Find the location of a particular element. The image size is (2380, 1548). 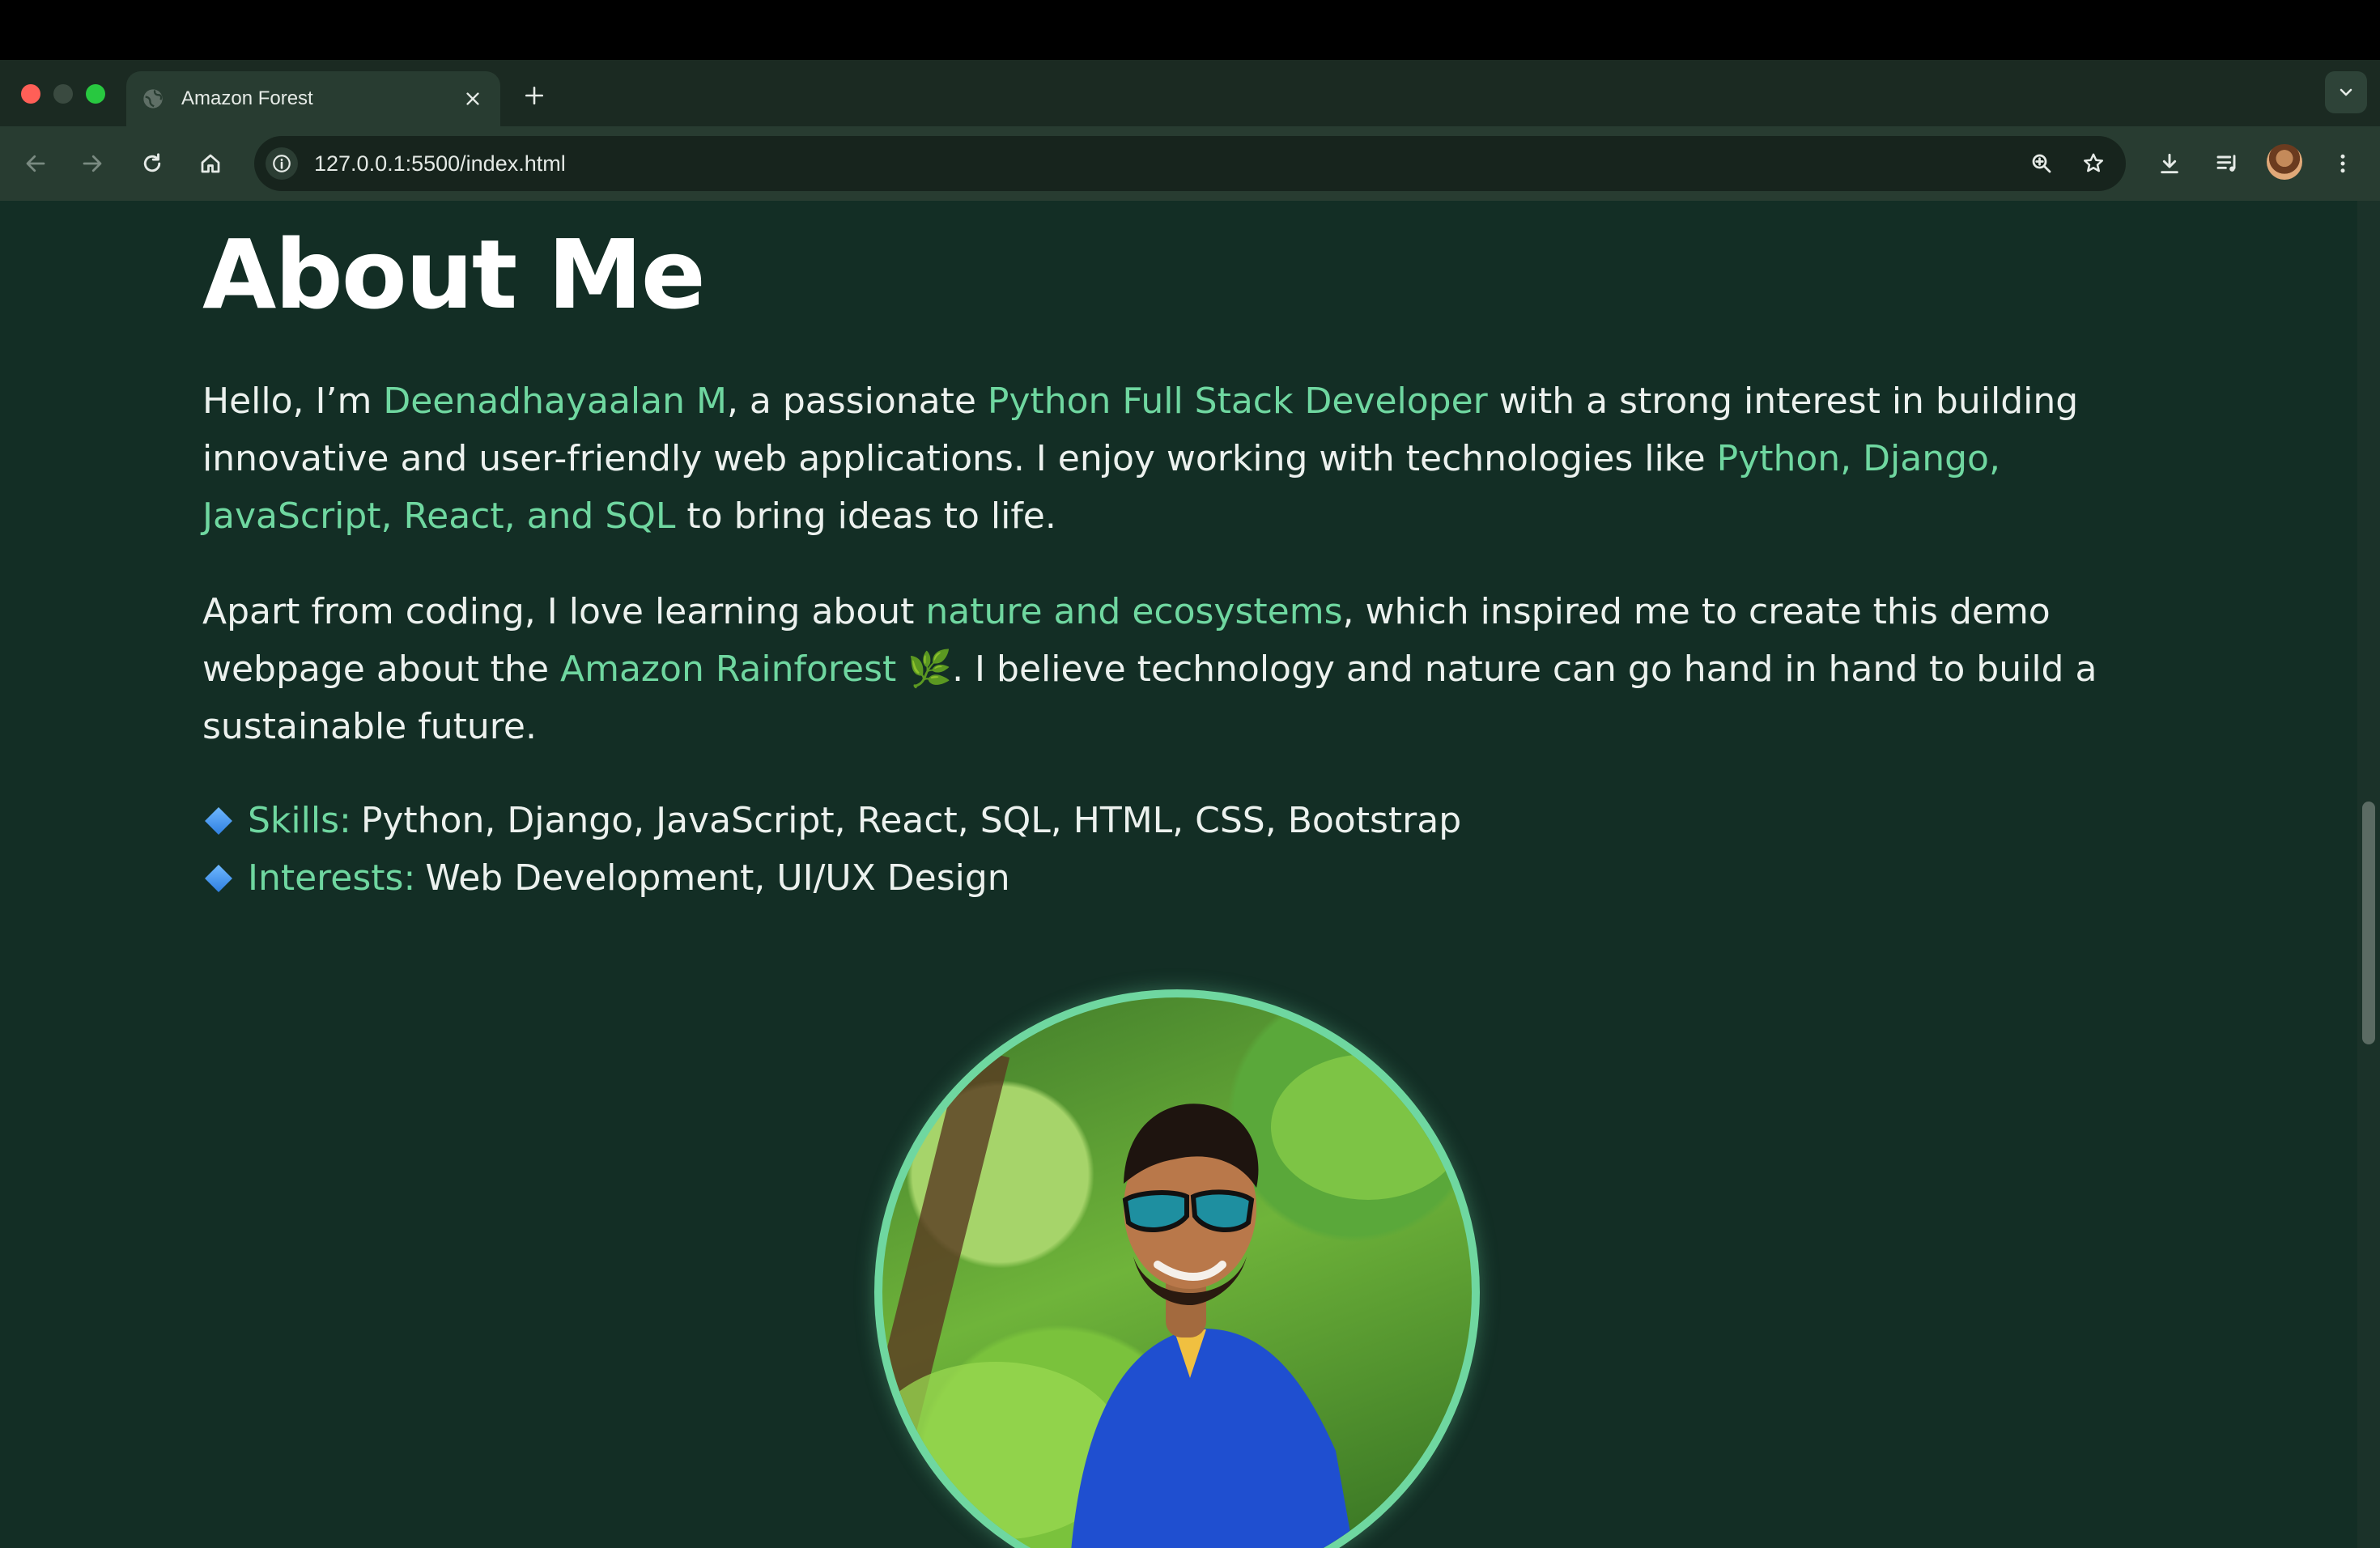

download-icon is located at coordinates (2169, 164).